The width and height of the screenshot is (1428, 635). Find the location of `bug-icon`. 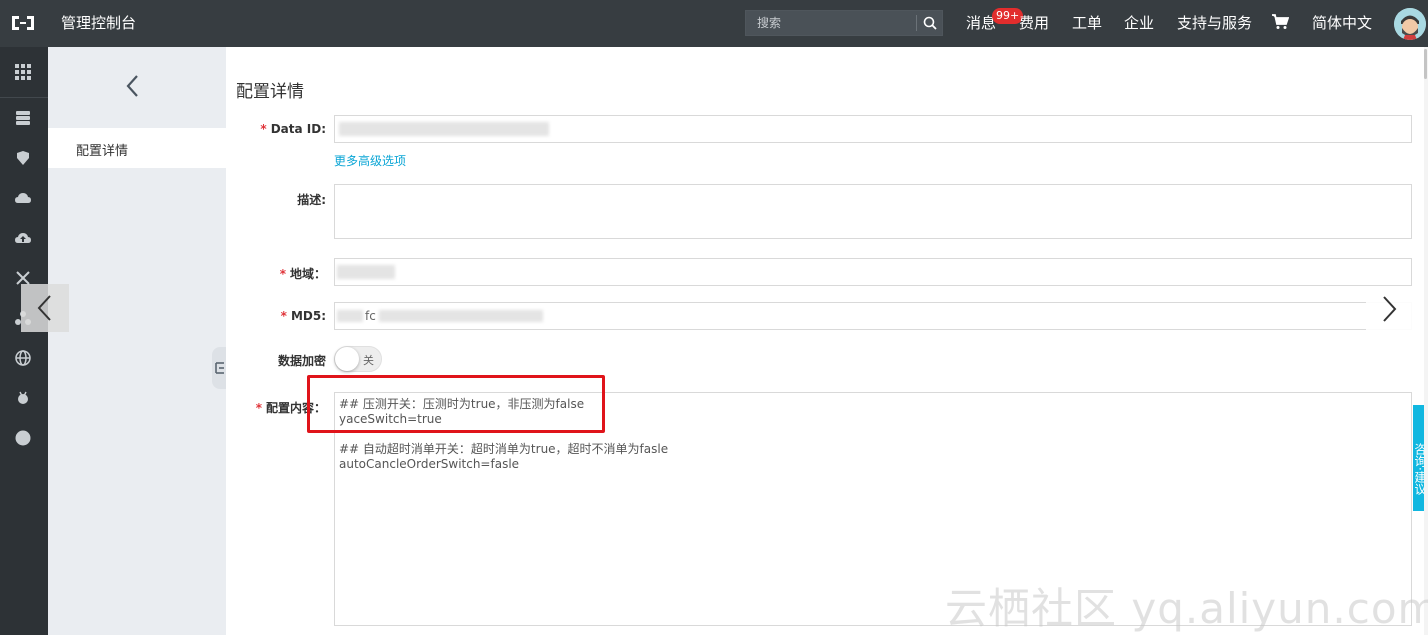

bug-icon is located at coordinates (23, 398).